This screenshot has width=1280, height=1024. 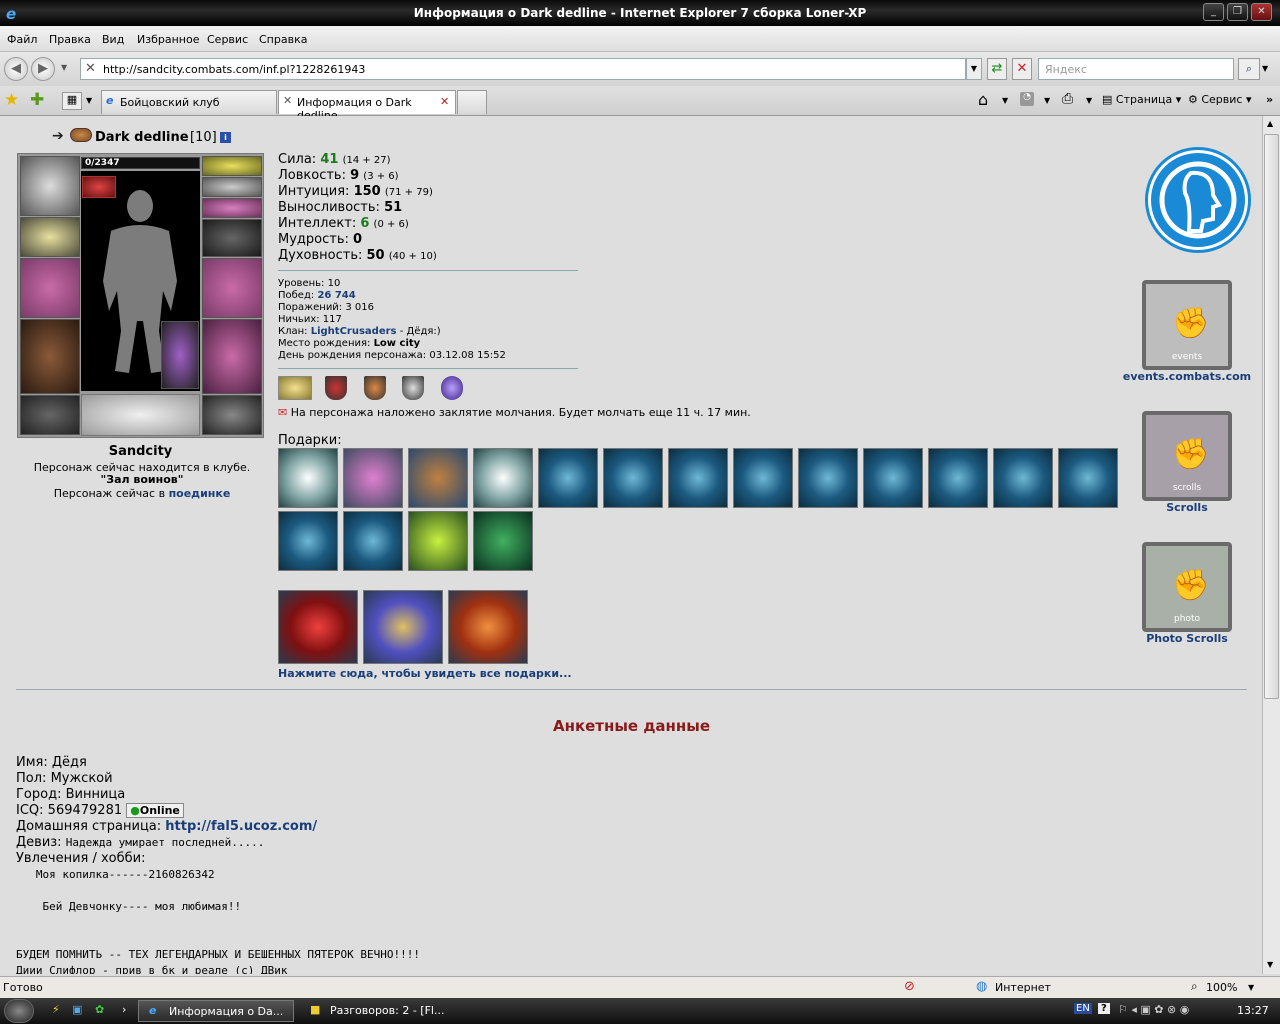 What do you see at coordinates (155, 810) in the screenshot?
I see `icq-status-badge: ●Online` at bounding box center [155, 810].